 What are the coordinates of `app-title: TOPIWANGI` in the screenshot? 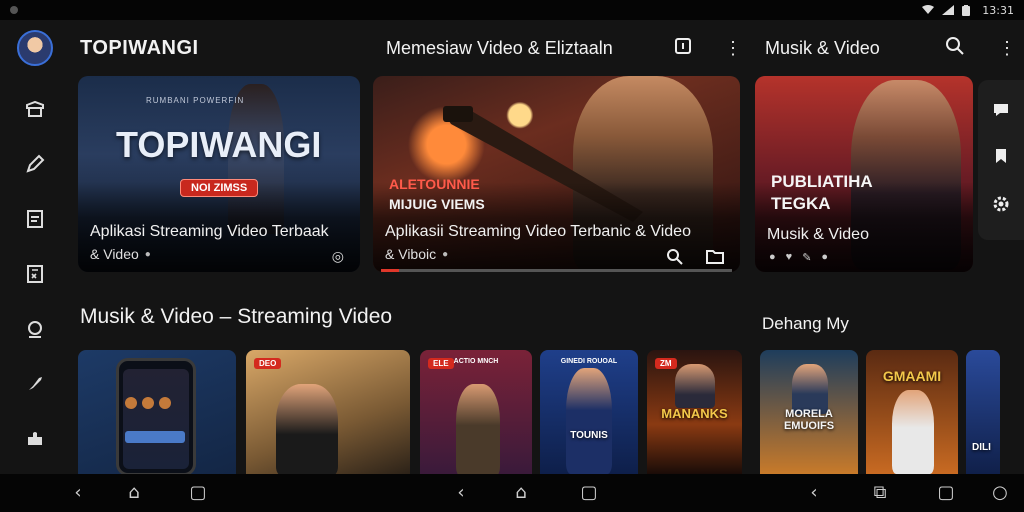 It's located at (139, 47).